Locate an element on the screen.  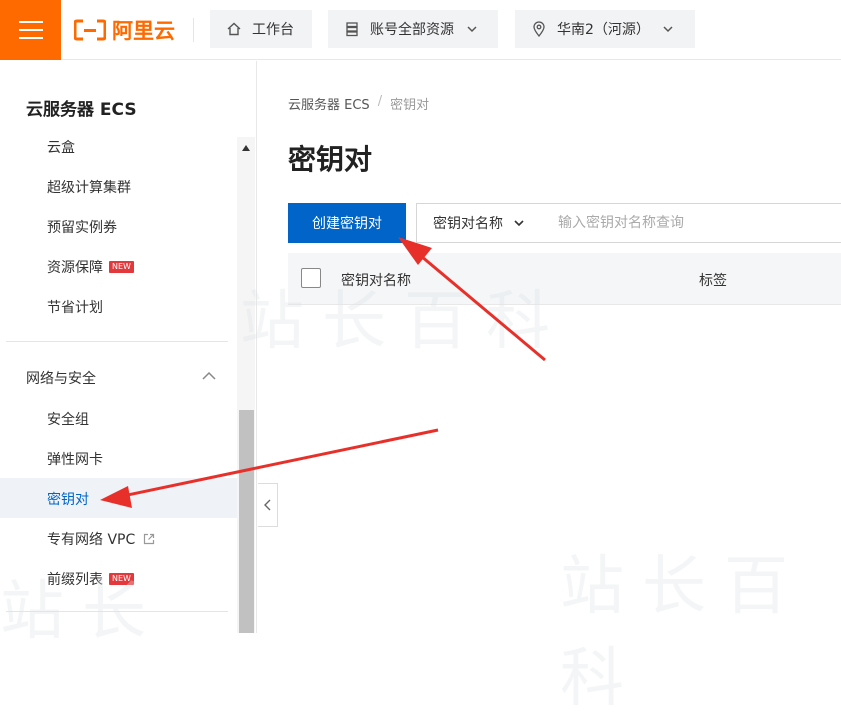
sidebar-item-key-pairs: 密钥对 is located at coordinates (68, 499).